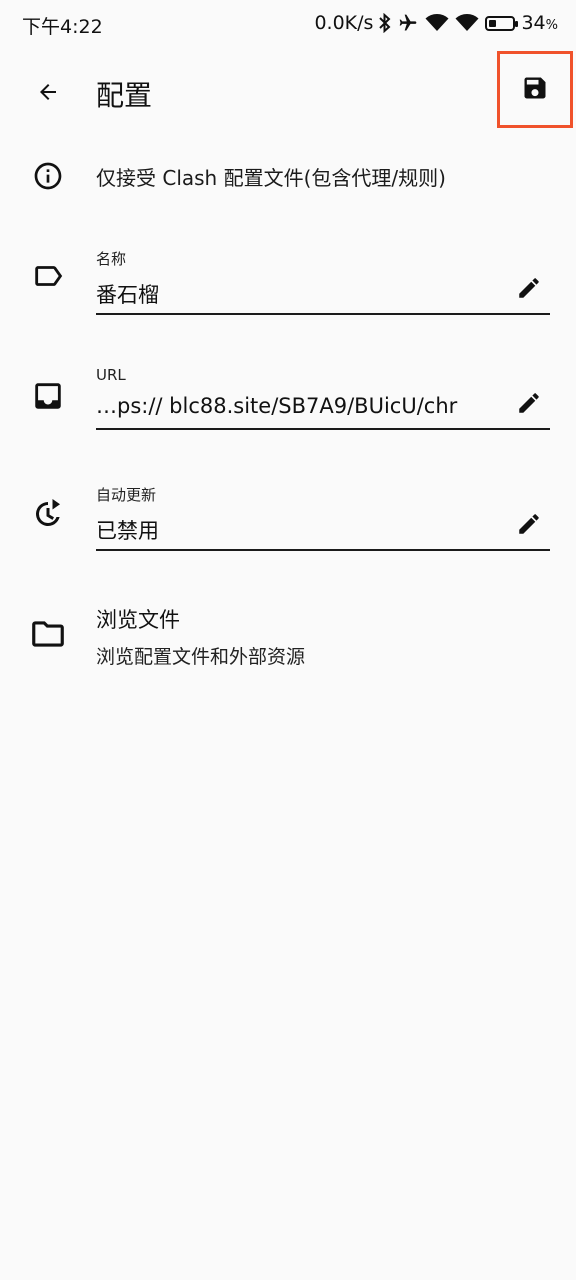  Describe the element at coordinates (111, 259) in the screenshot. I see `name-field-label: 名称` at that location.